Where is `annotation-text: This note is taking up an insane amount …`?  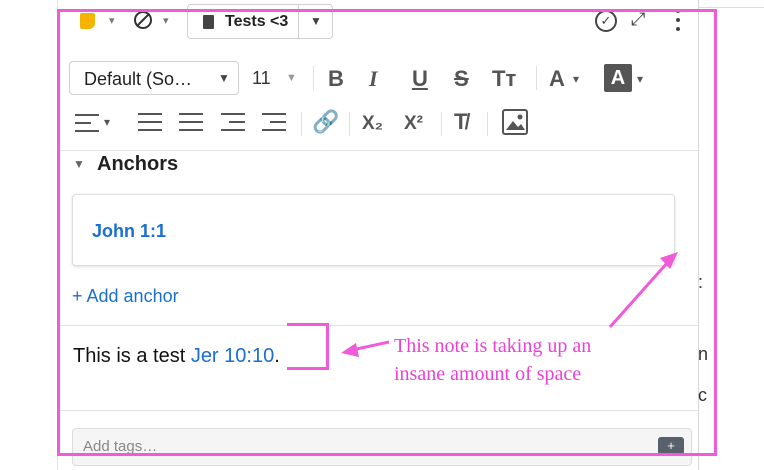
annotation-text: This note is taking up an insane amount … is located at coordinates (492, 360).